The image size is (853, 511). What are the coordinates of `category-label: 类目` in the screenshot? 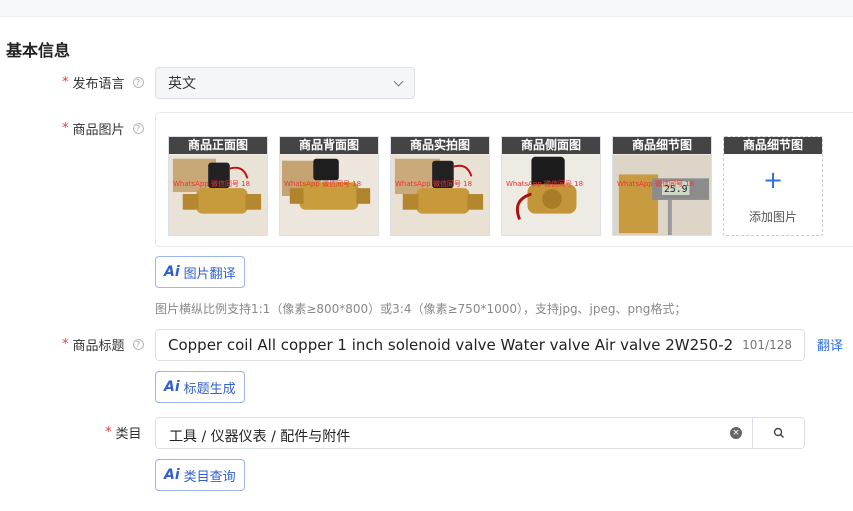 It's located at (128, 434).